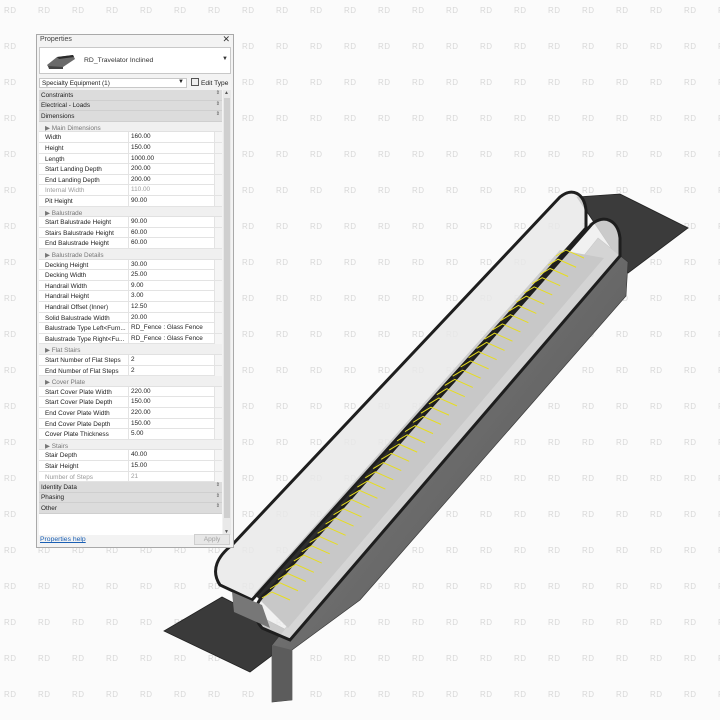  I want to click on property-row: Cover Plate Thickness 5.00, so click(130, 434).